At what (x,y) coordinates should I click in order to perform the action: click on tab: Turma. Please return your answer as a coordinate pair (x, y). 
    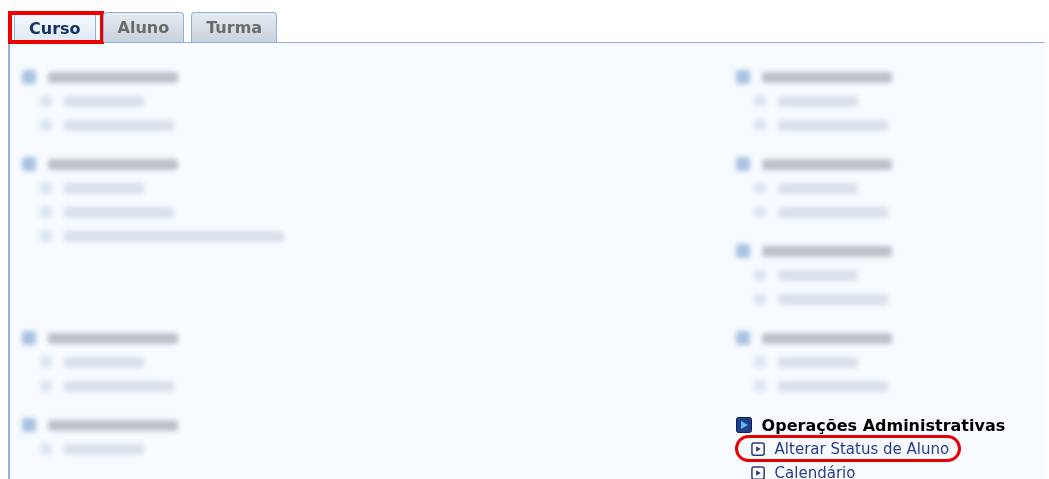
    Looking at the image, I should click on (234, 27).